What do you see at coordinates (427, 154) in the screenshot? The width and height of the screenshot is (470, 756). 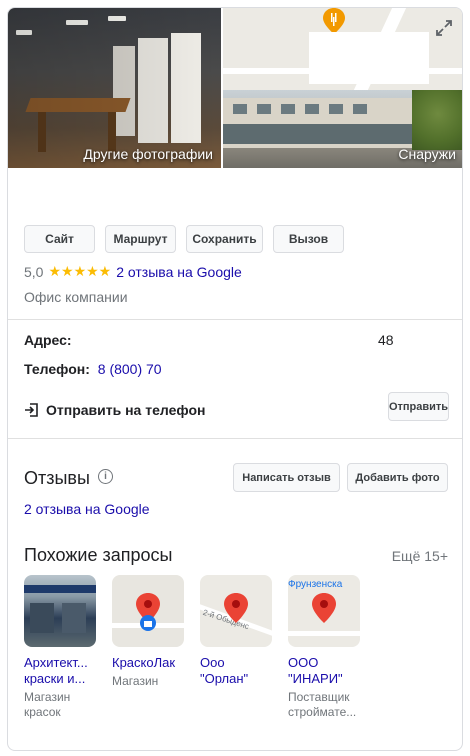 I see `outside-photos-label: Снаружи` at bounding box center [427, 154].